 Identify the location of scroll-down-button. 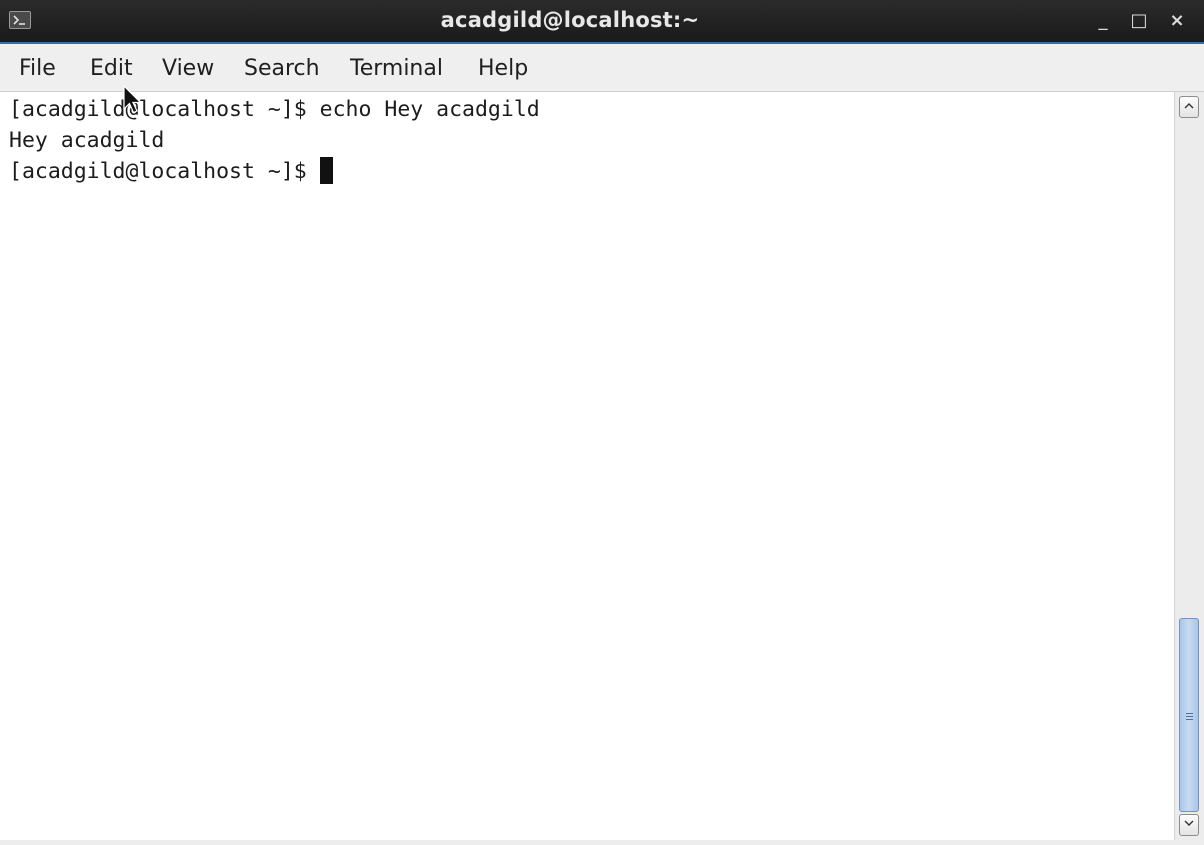
(1189, 825).